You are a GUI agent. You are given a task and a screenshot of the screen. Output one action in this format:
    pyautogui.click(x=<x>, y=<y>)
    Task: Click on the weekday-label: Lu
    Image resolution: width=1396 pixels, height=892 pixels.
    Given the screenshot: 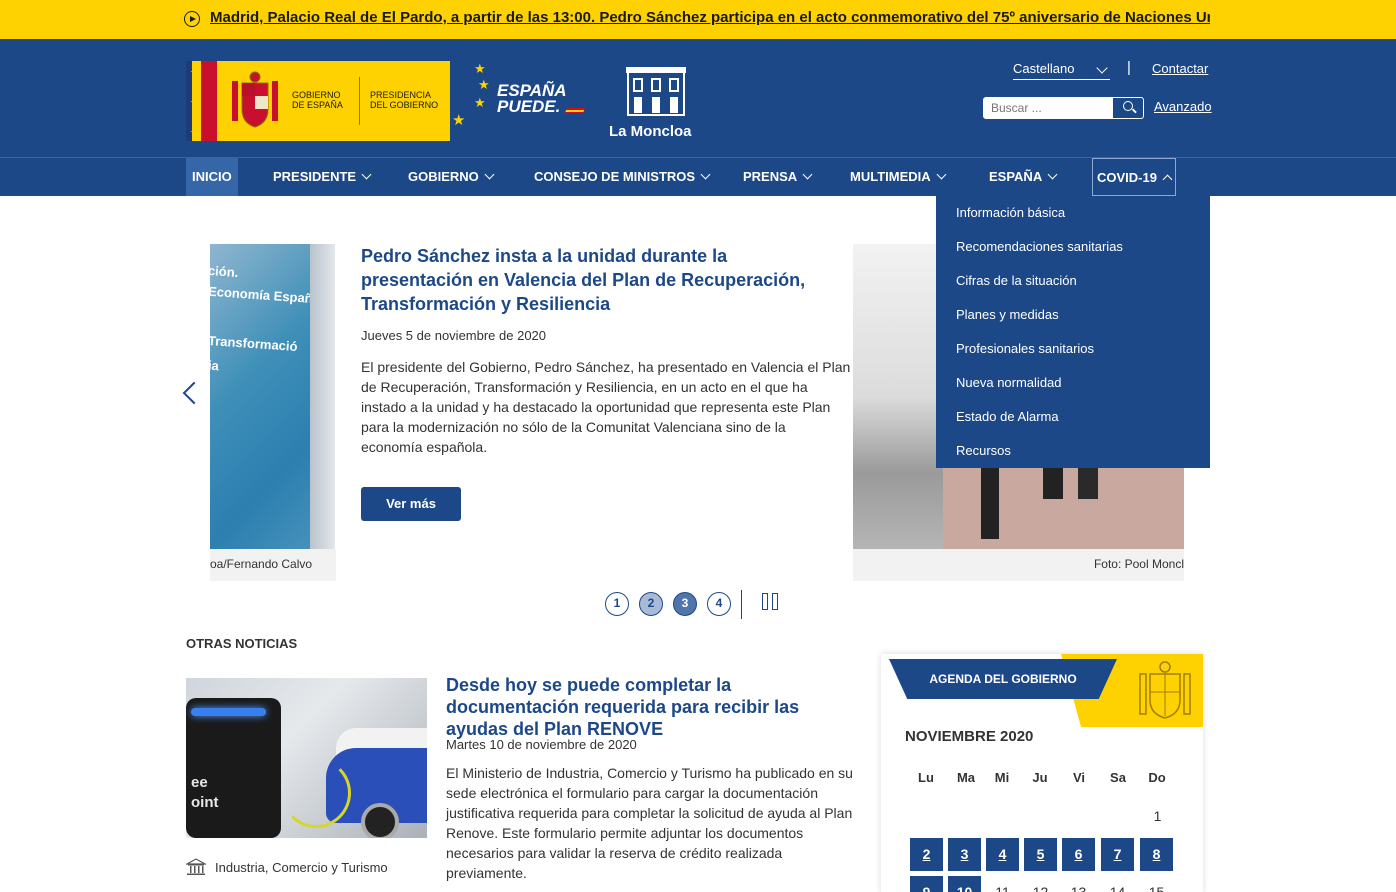 What is the action you would take?
    pyautogui.click(x=926, y=777)
    